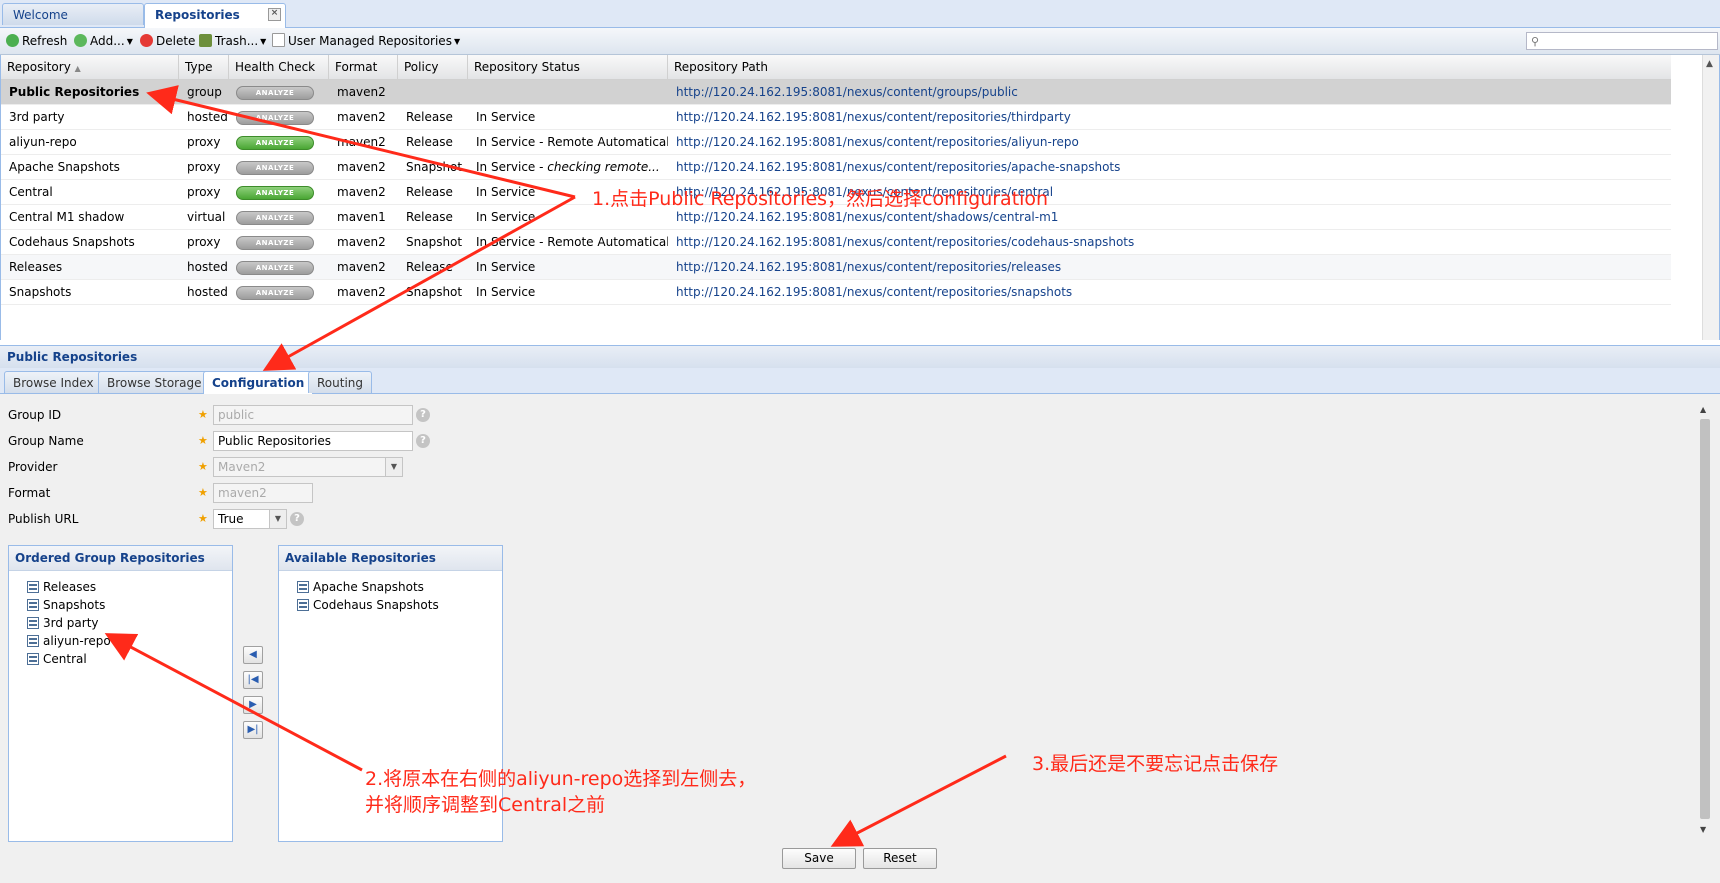 Image resolution: width=1720 pixels, height=883 pixels. I want to click on list-item: Releases, so click(61, 587).